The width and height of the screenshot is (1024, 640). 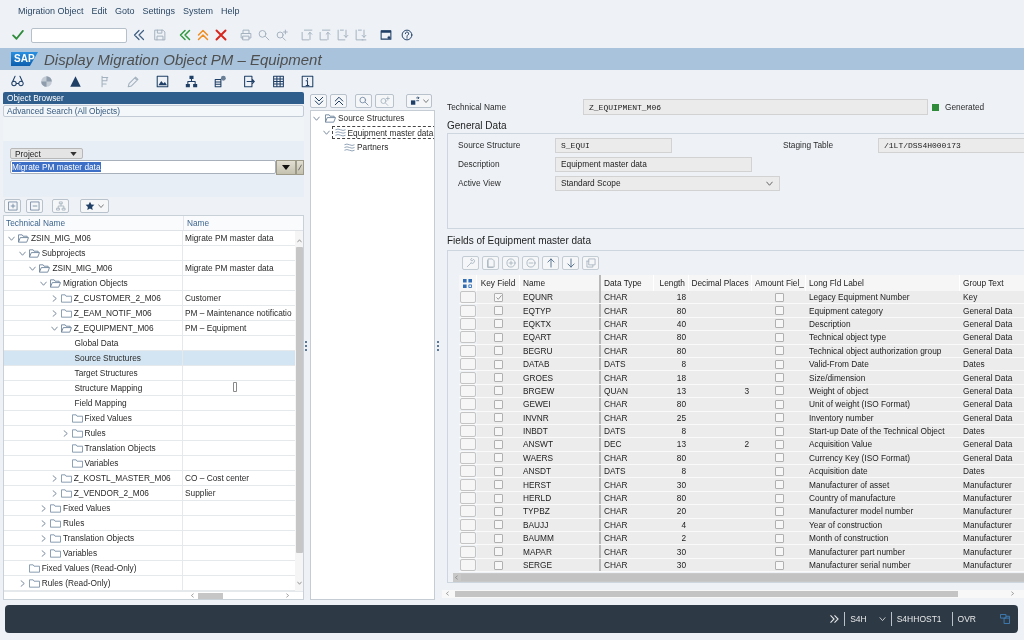 What do you see at coordinates (149, 478) in the screenshot?
I see `tree-row: Z_KOSTL_MASTER_M06 CO – Cost center` at bounding box center [149, 478].